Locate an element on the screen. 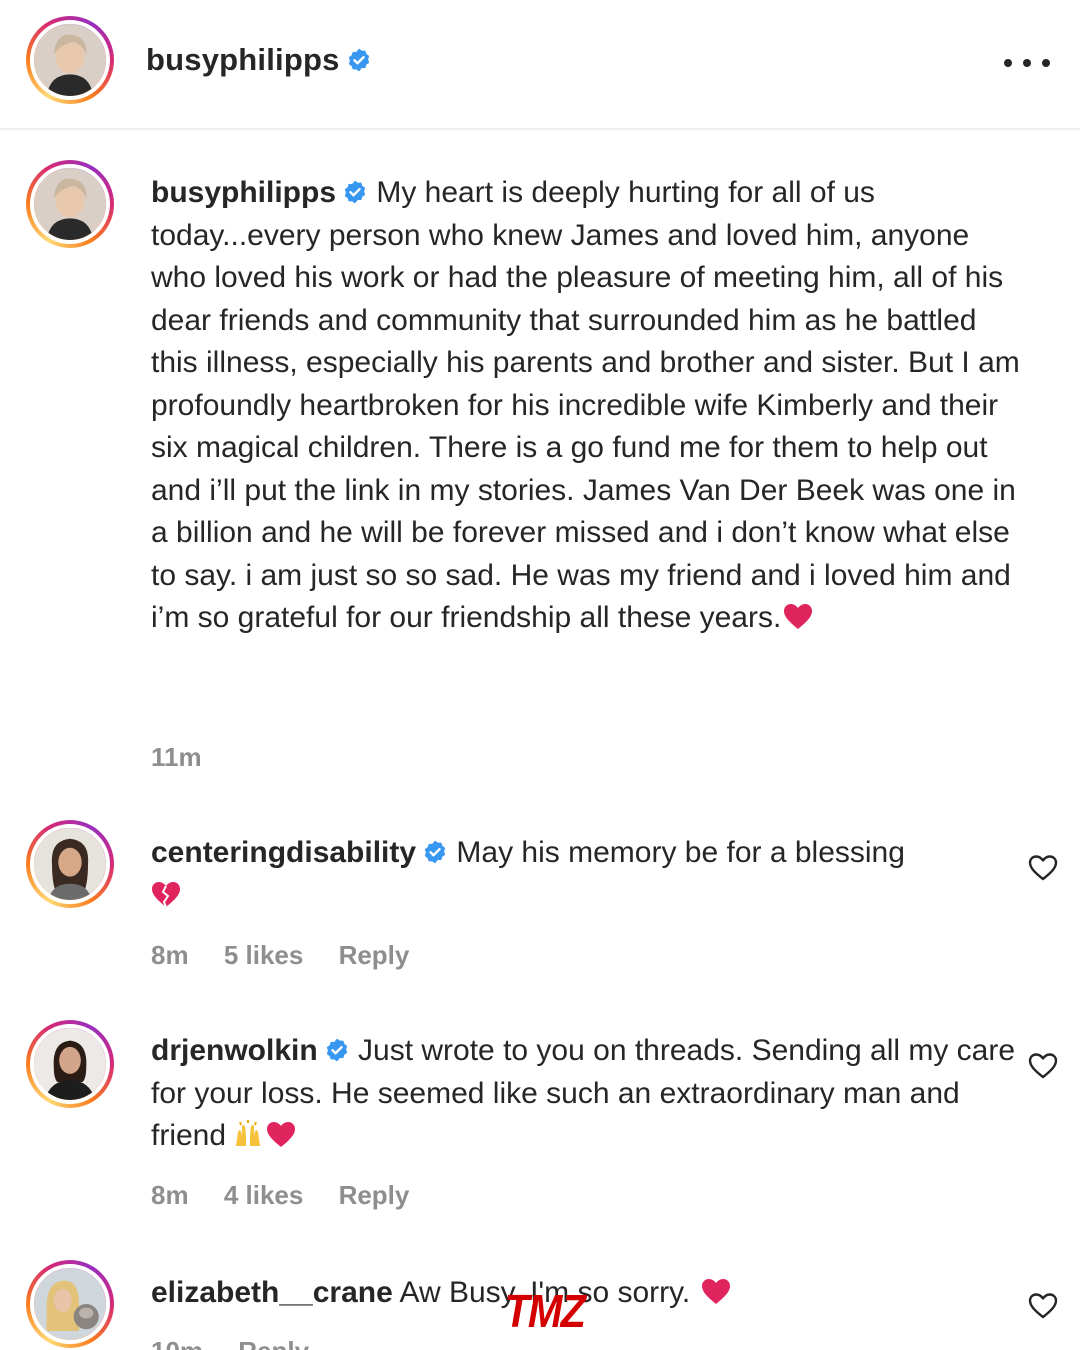 Image resolution: width=1080 pixels, height=1350 pixels. comment-meta: 8m 4 likes Reply is located at coordinates (294, 1195).